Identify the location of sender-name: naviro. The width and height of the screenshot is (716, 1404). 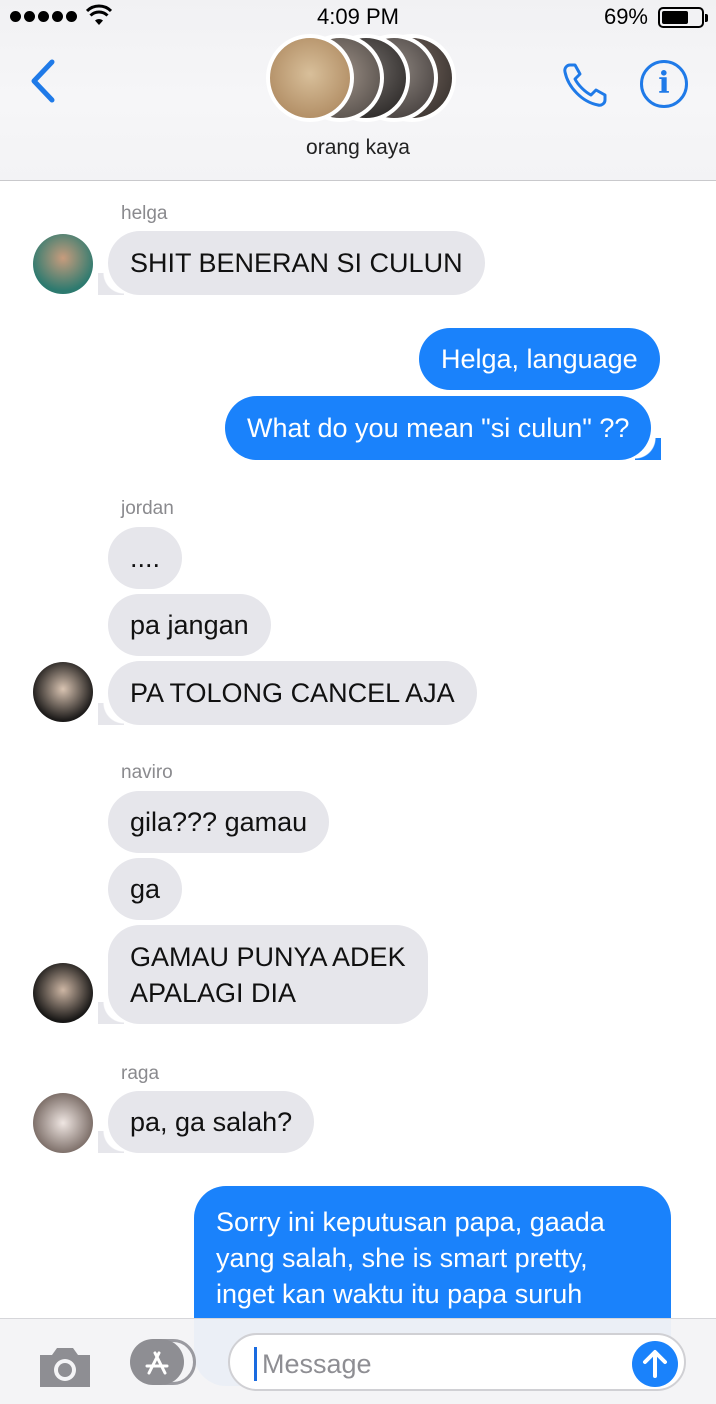
(147, 772).